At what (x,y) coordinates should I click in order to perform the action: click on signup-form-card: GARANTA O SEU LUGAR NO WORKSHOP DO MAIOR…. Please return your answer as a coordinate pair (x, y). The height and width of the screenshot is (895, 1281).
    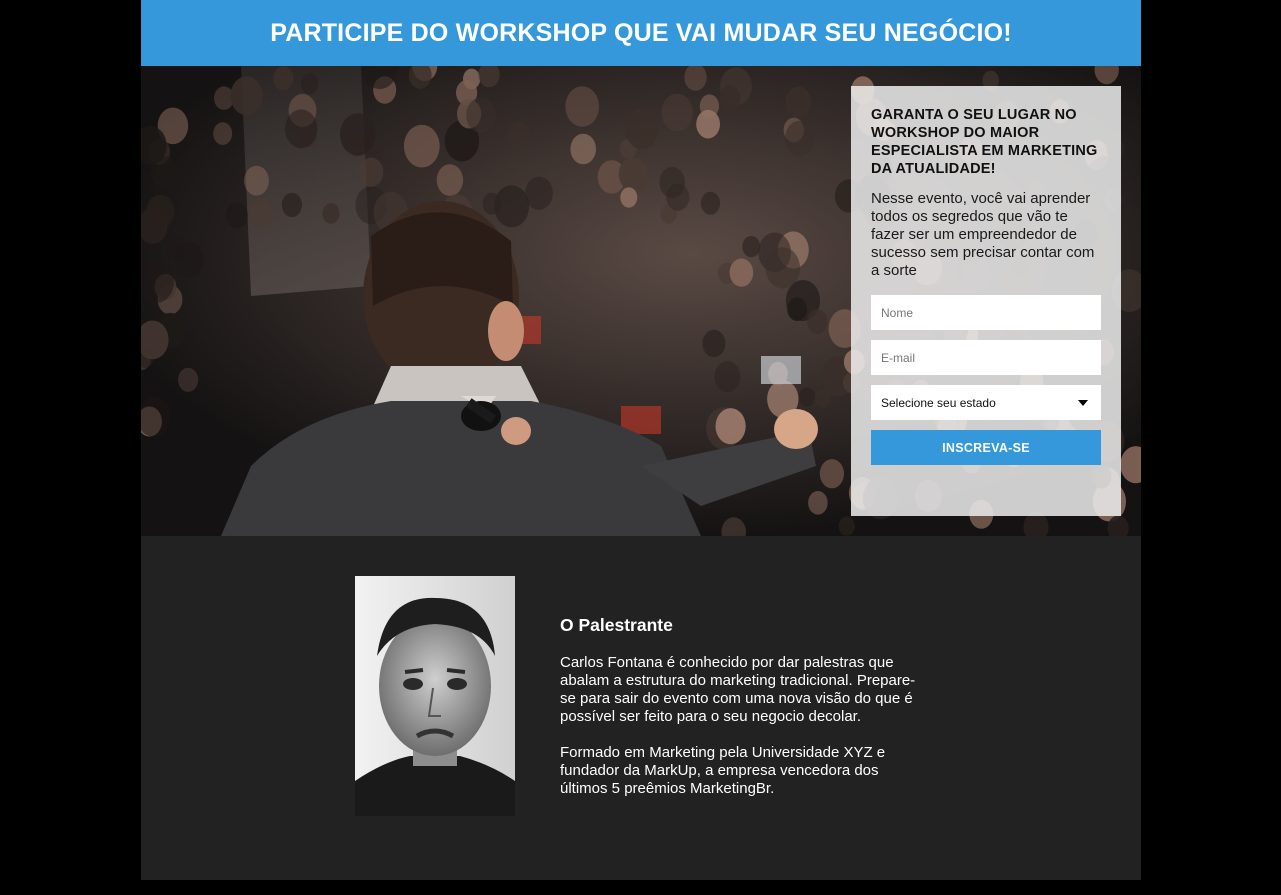
    Looking at the image, I should click on (986, 301).